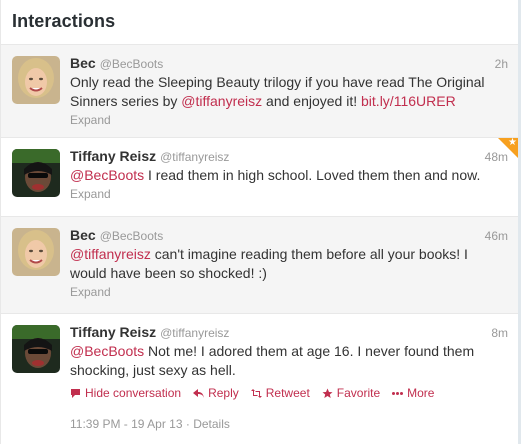  What do you see at coordinates (199, 393) in the screenshot?
I see `reply-icon` at bounding box center [199, 393].